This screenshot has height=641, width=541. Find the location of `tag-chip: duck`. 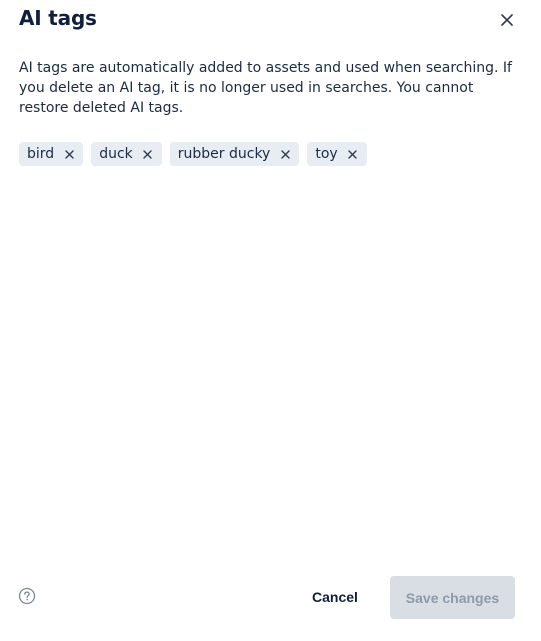

tag-chip: duck is located at coordinates (126, 154).